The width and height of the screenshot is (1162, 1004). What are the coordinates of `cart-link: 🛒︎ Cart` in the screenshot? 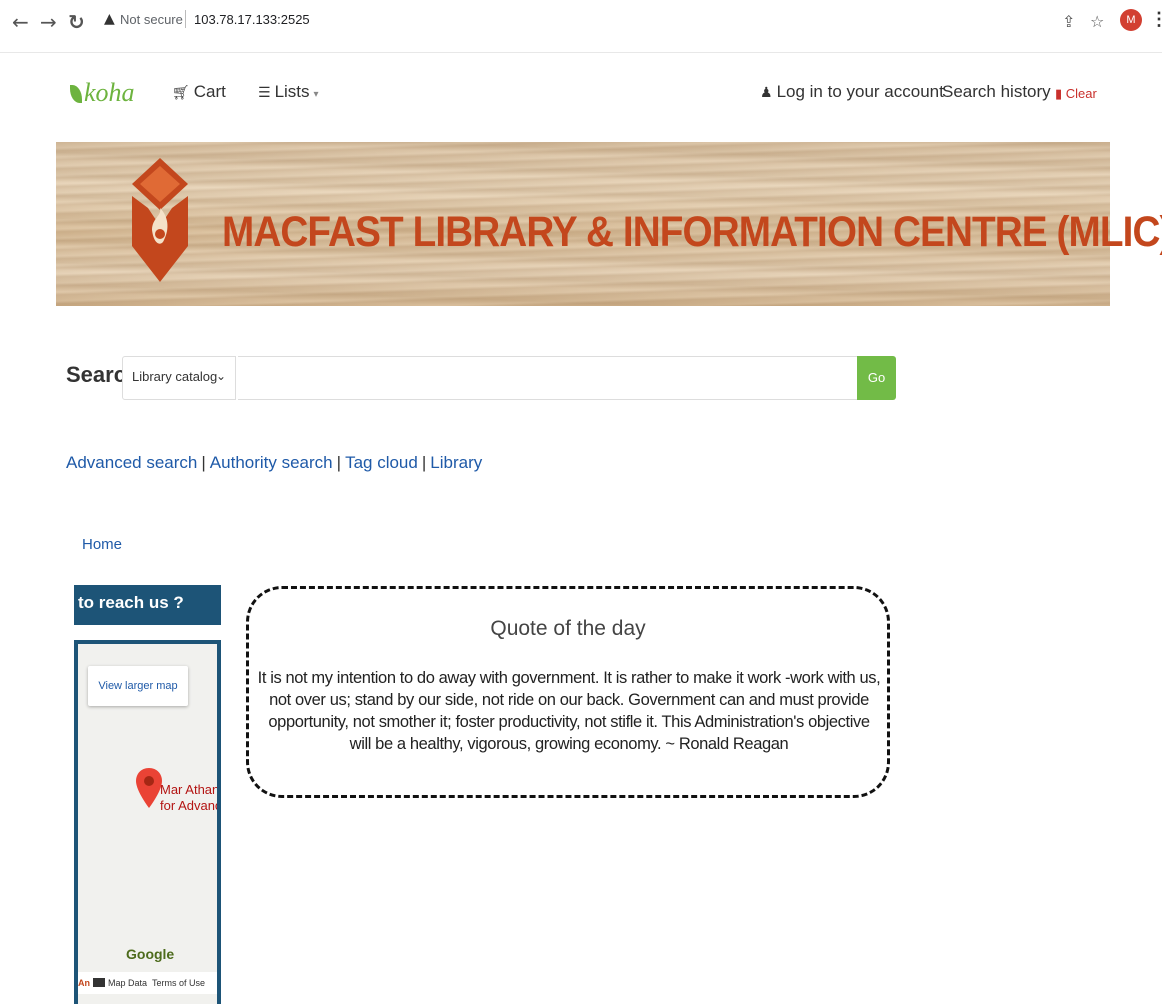 It's located at (199, 92).